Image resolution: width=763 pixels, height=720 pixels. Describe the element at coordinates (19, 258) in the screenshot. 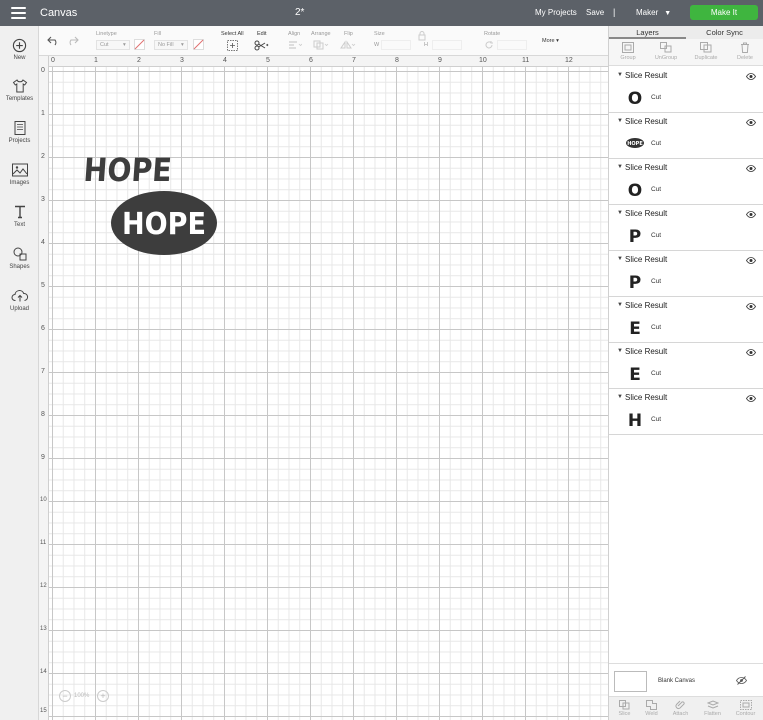

I see `sidebar-item-shapes: Shapes` at that location.